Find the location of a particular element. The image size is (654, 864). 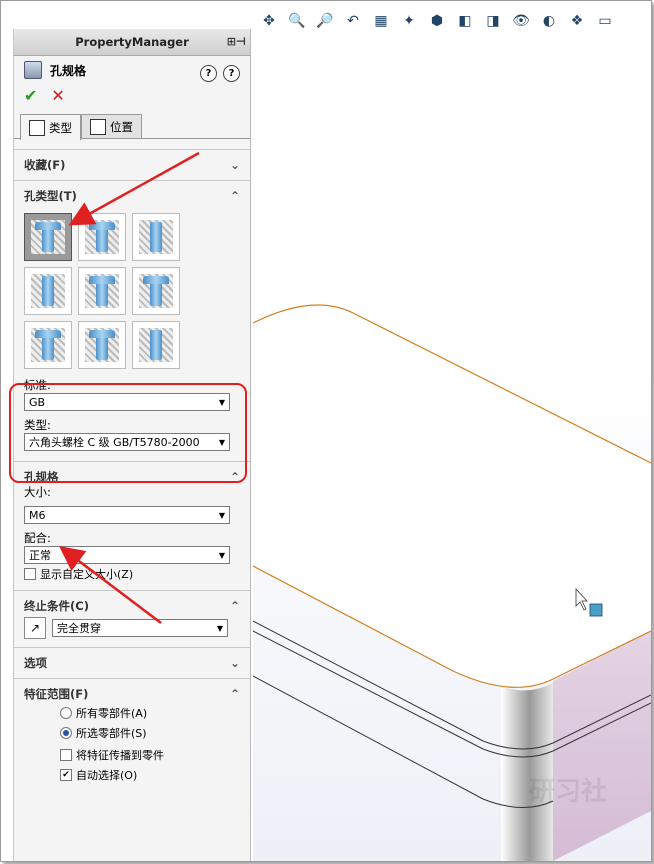

arrow-to-size is located at coordinates (110, 584).